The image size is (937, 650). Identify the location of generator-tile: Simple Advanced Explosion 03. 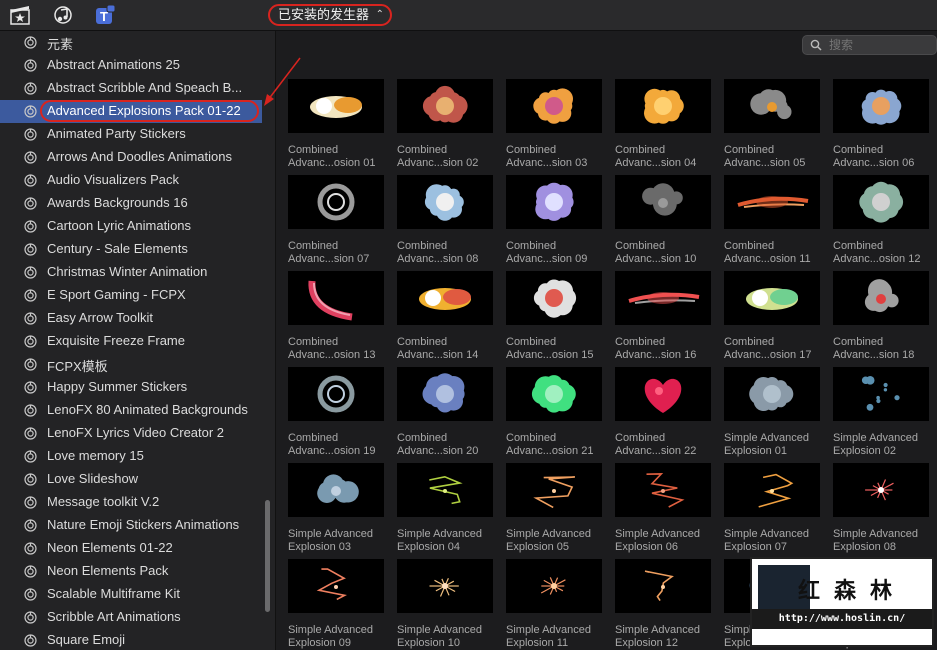
(336, 508).